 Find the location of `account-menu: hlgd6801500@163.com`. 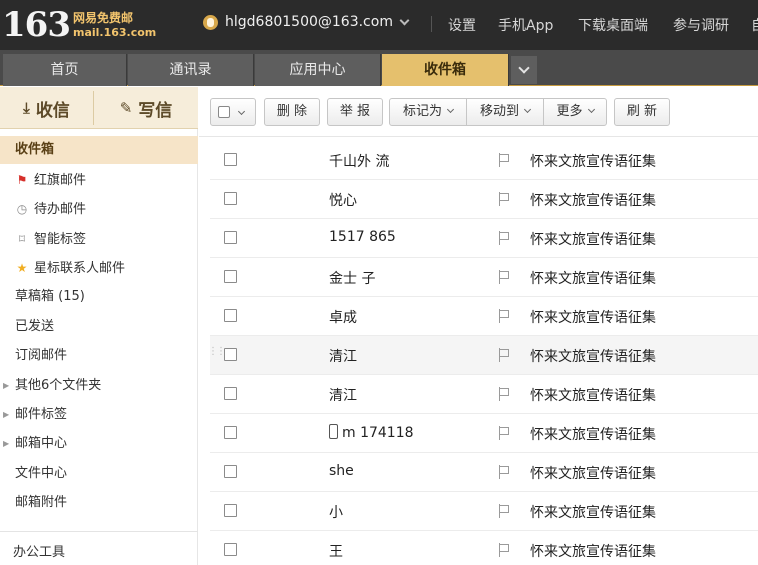

account-menu: hlgd6801500@163.com is located at coordinates (306, 22).